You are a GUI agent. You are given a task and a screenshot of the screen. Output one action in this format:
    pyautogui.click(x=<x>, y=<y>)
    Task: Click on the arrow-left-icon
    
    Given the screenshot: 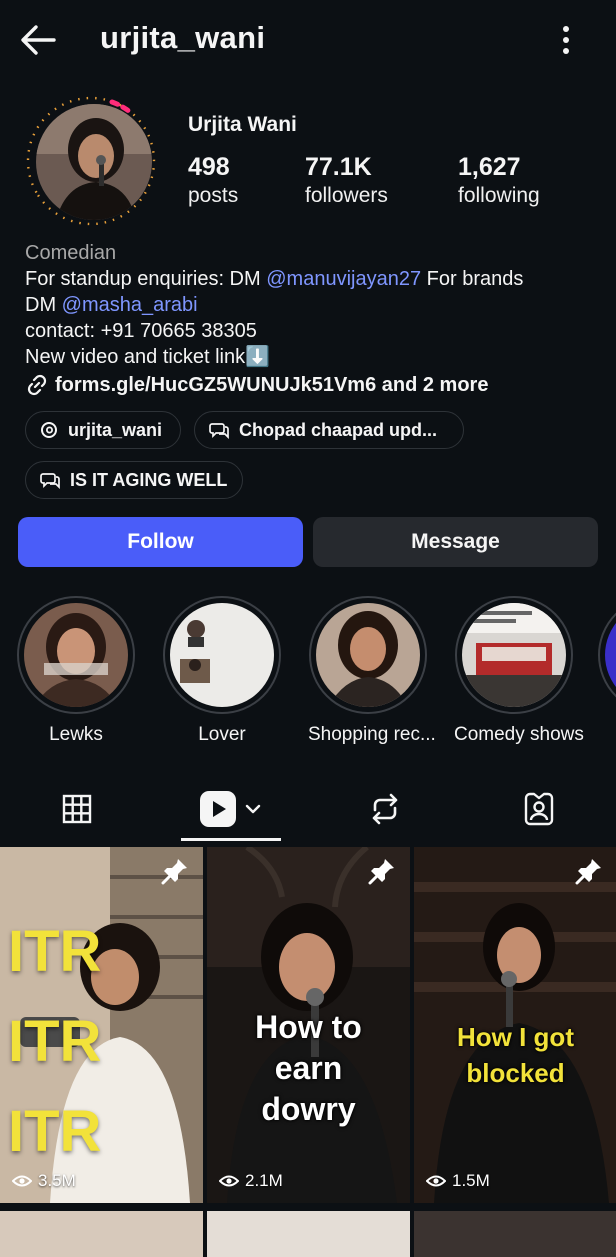 What is the action you would take?
    pyautogui.click(x=38, y=40)
    